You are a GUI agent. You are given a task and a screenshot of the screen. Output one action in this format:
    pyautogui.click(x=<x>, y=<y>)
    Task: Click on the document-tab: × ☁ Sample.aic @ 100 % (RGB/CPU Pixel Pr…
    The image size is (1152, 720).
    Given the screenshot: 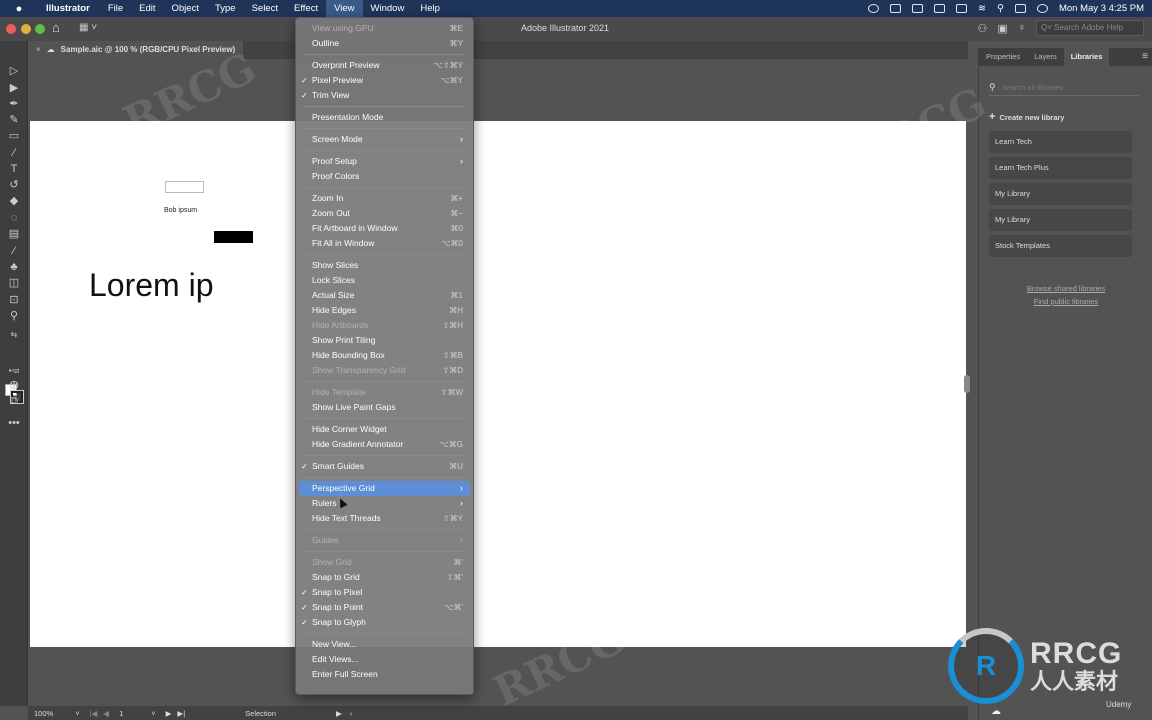 What is the action you would take?
    pyautogui.click(x=136, y=50)
    